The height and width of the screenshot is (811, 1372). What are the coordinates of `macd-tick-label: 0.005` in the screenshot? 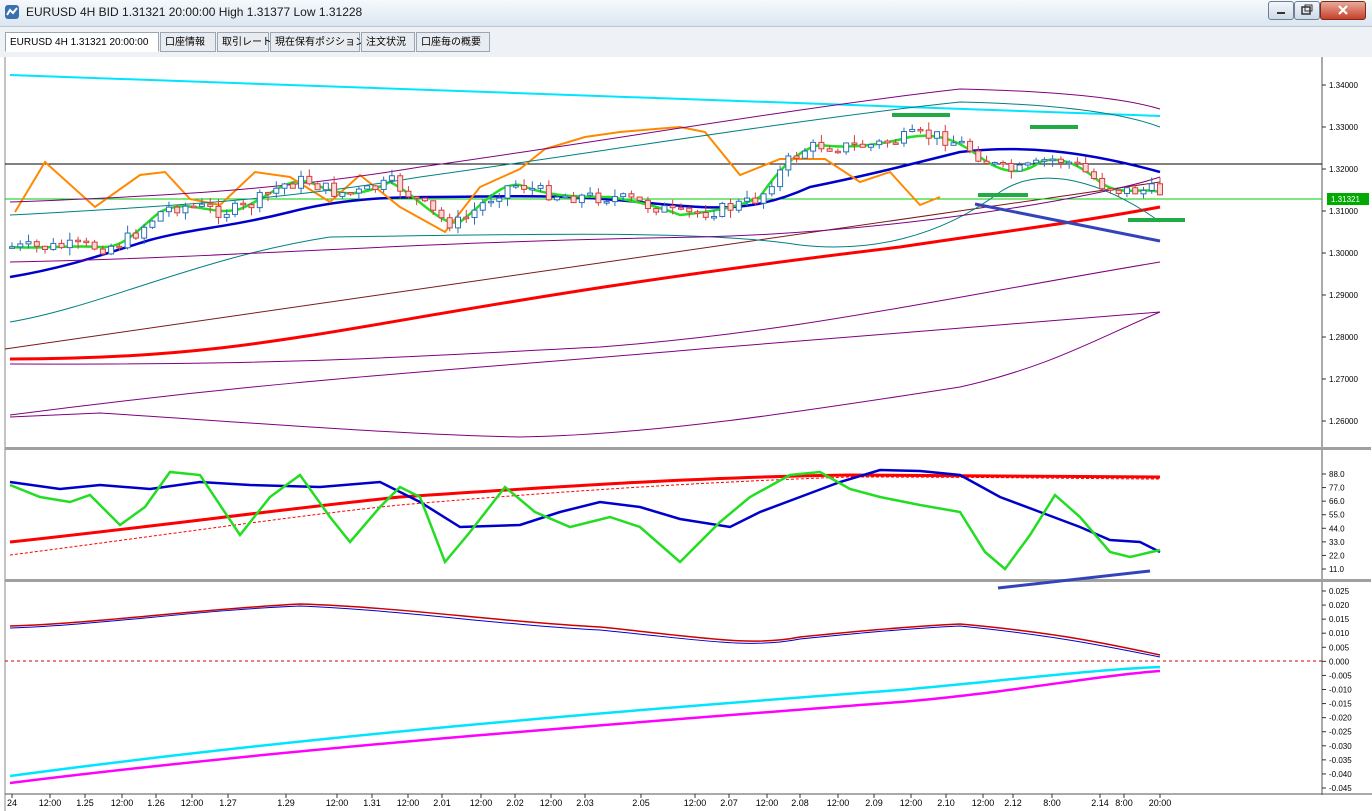 It's located at (1339, 647).